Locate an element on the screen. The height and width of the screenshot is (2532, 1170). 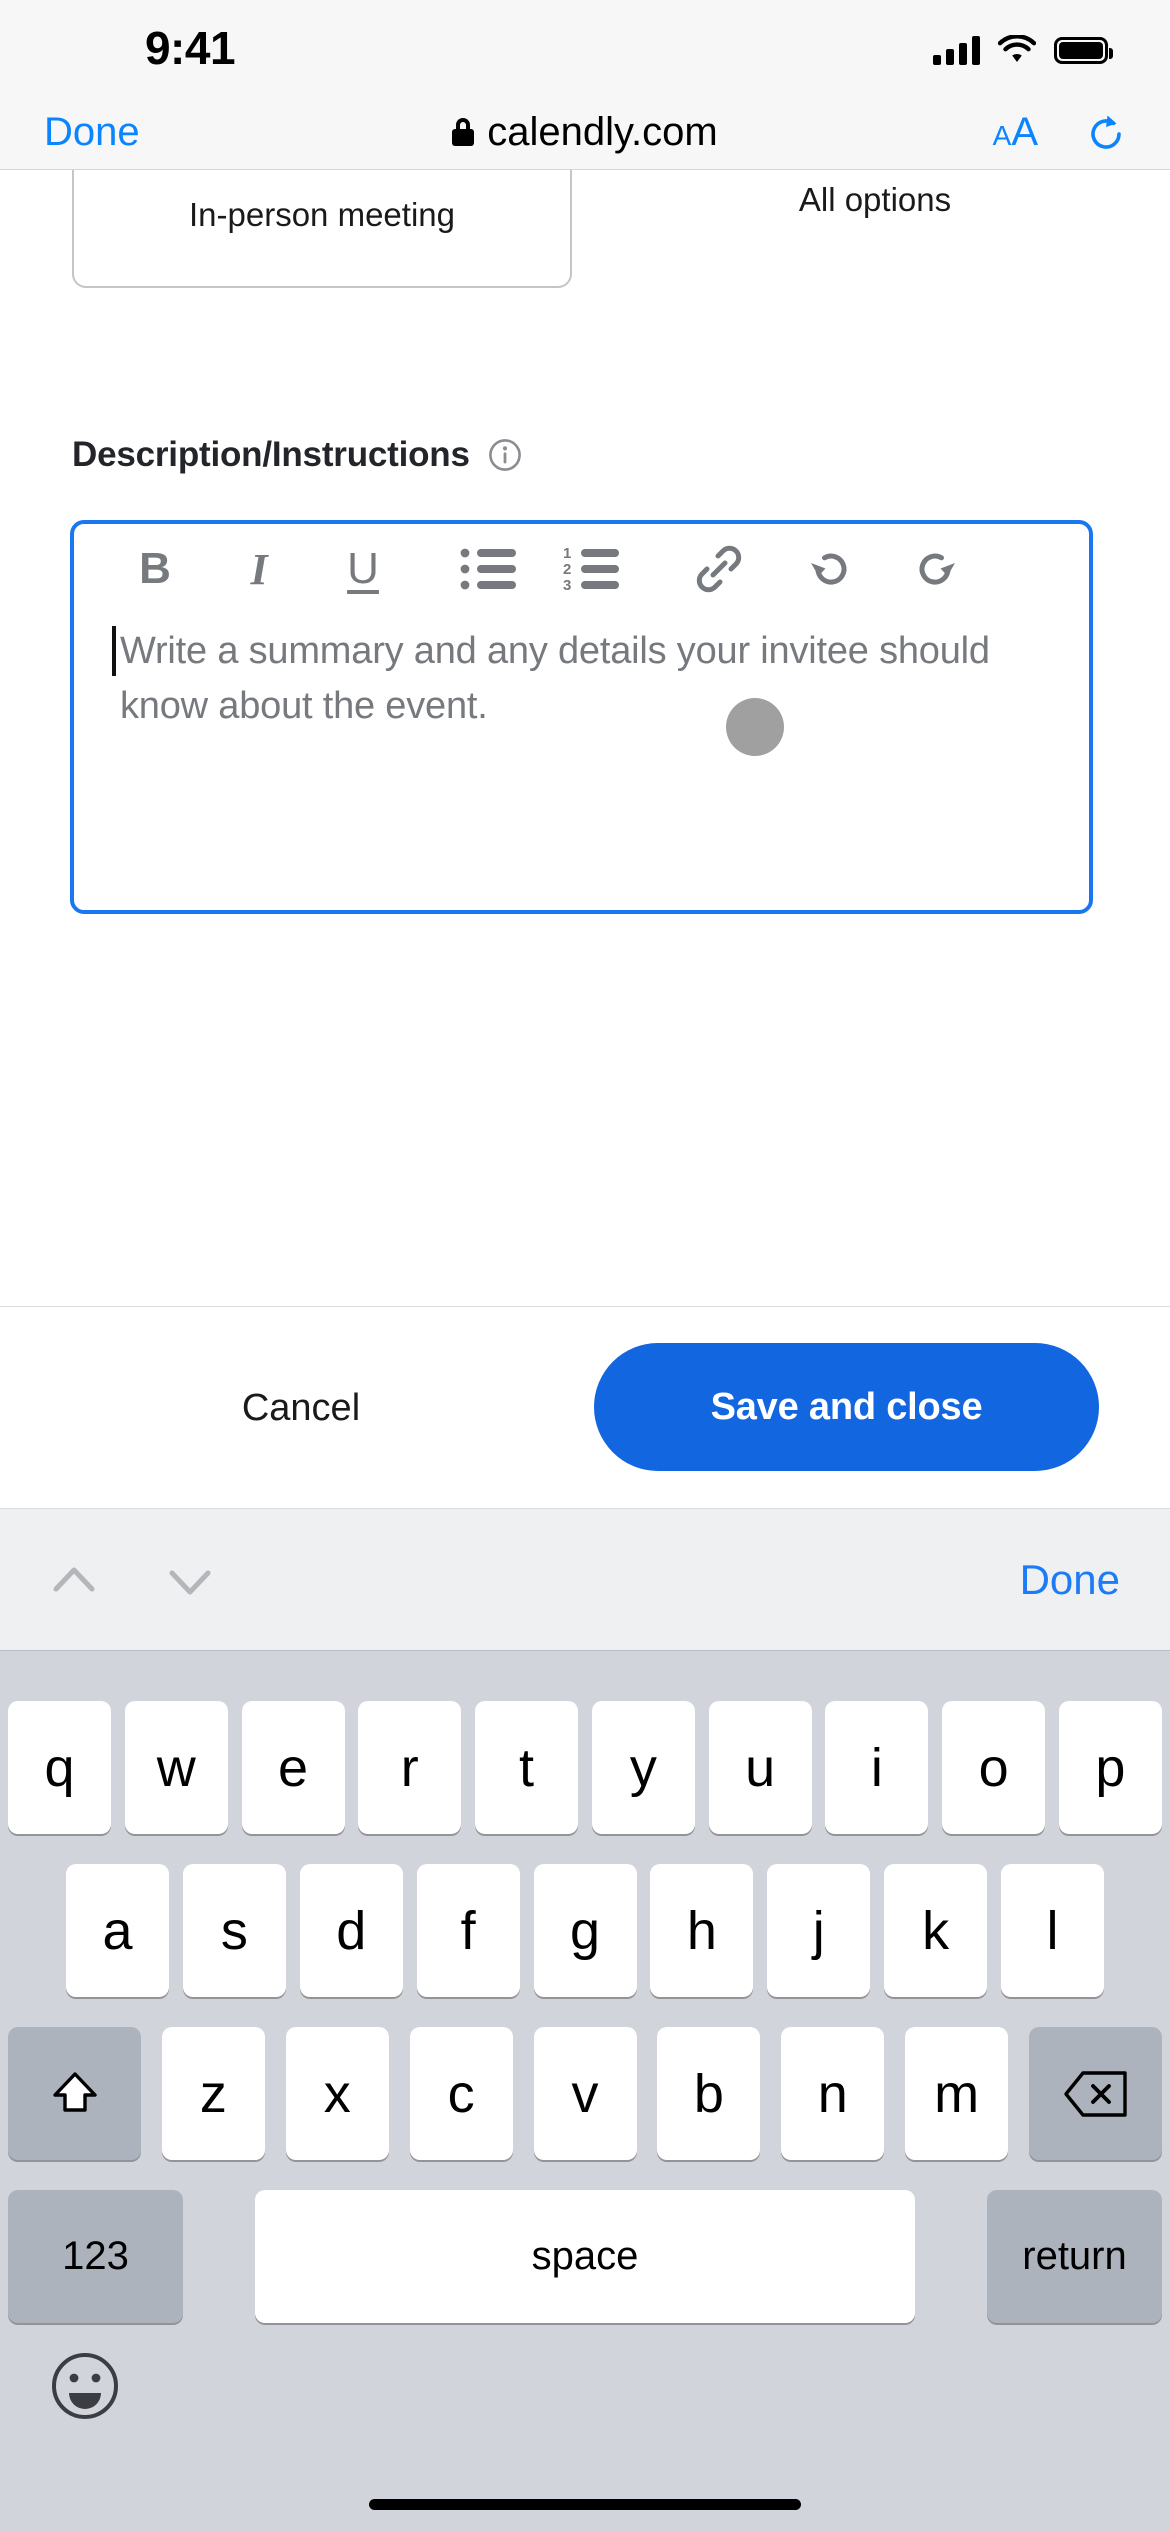
key-g: g is located at coordinates (585, 1930).